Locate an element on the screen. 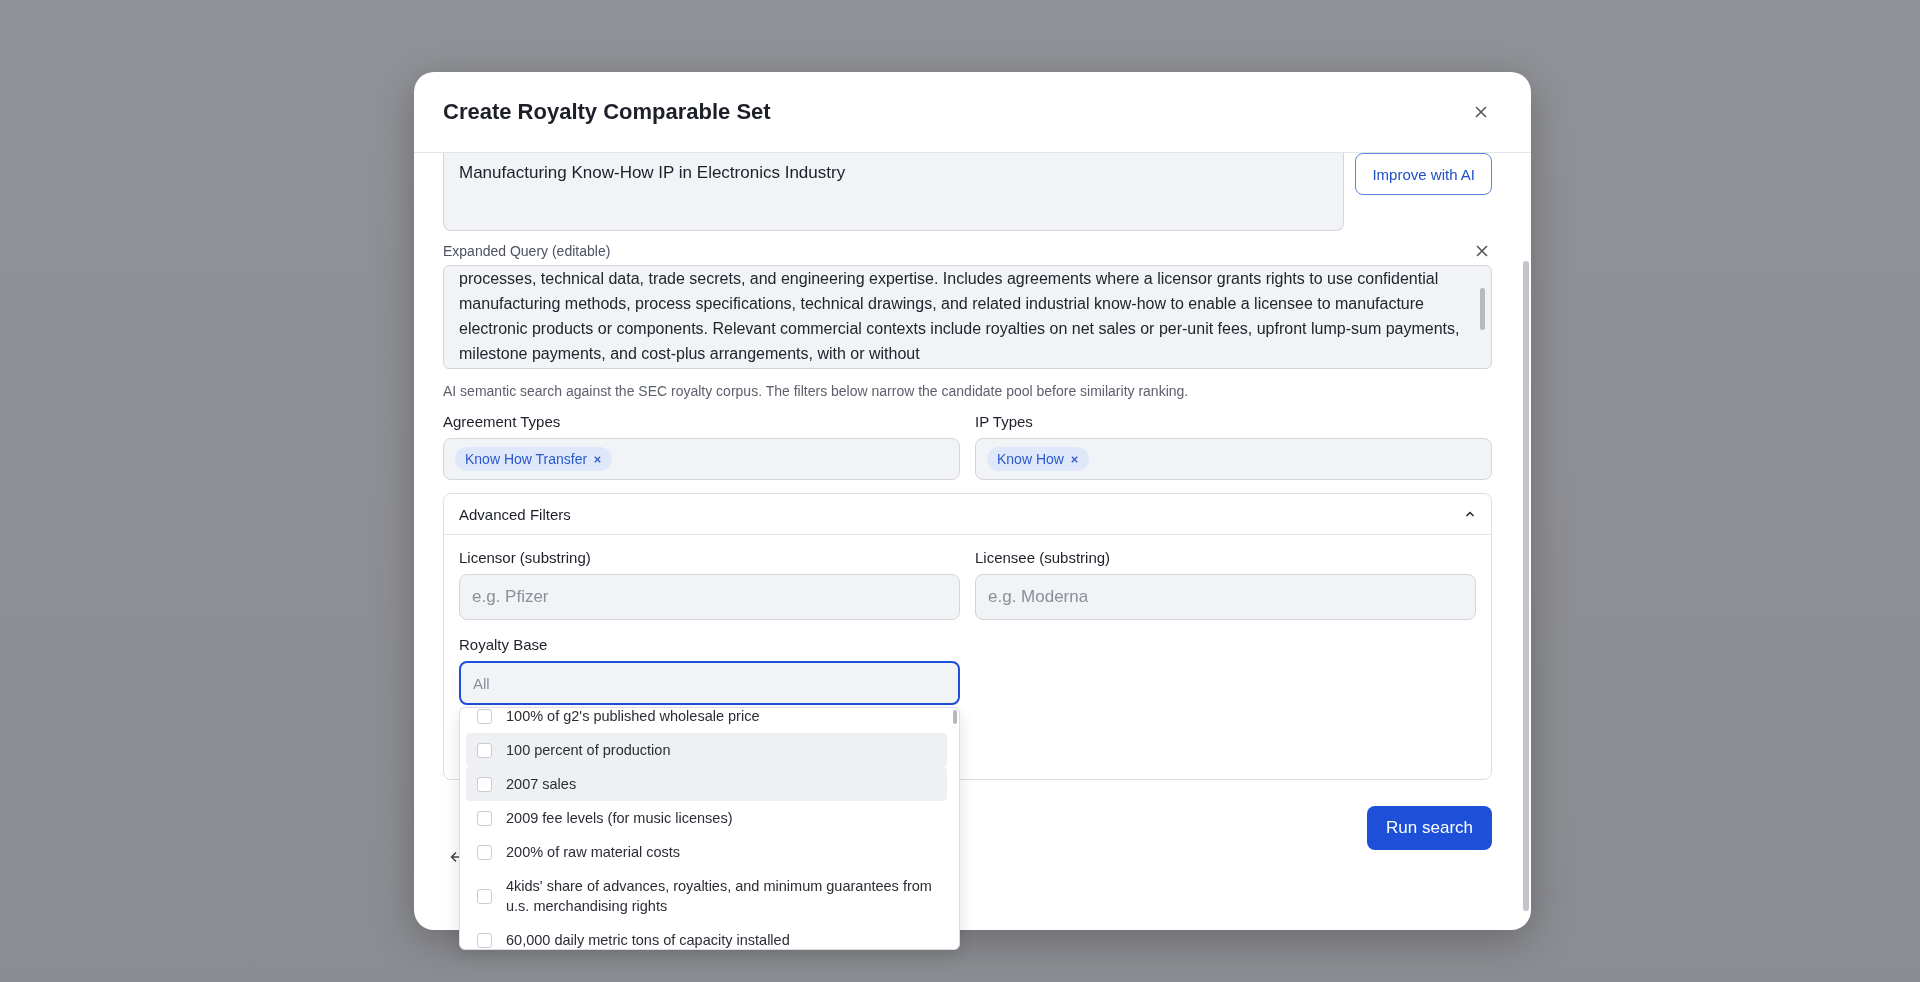  field-label: Licensee (substring) is located at coordinates (1043, 557).